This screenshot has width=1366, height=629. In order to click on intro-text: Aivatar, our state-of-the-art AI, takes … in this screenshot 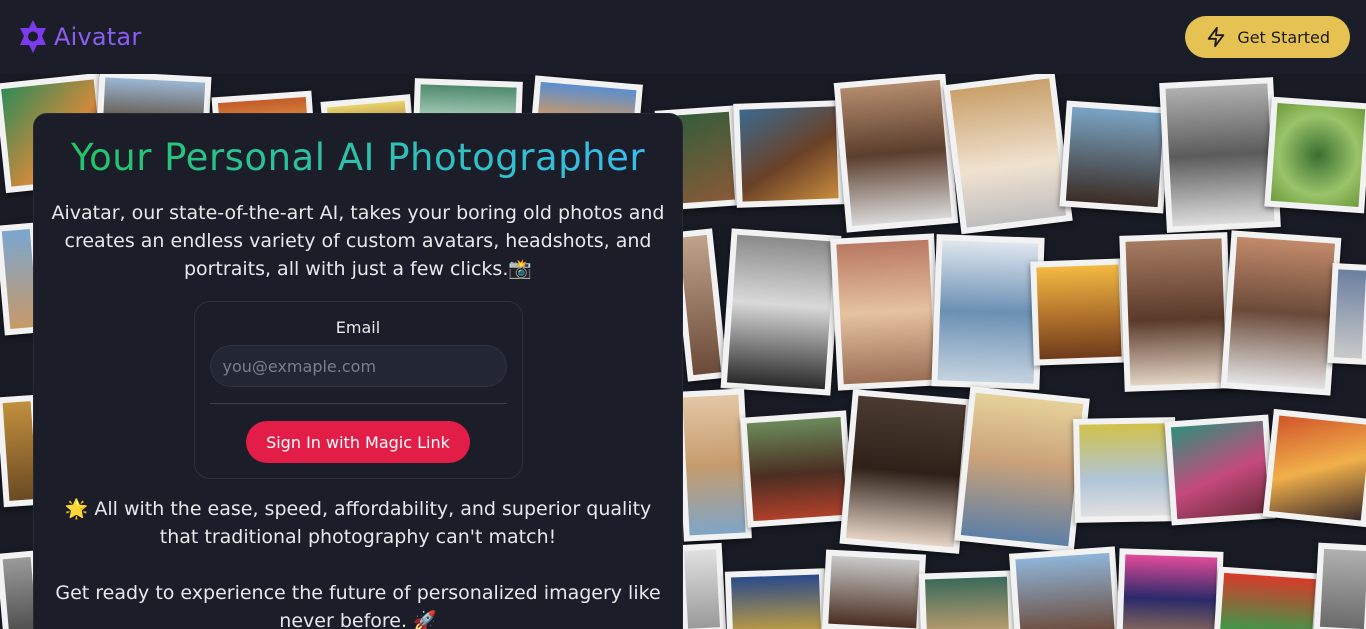, I will do `click(358, 241)`.